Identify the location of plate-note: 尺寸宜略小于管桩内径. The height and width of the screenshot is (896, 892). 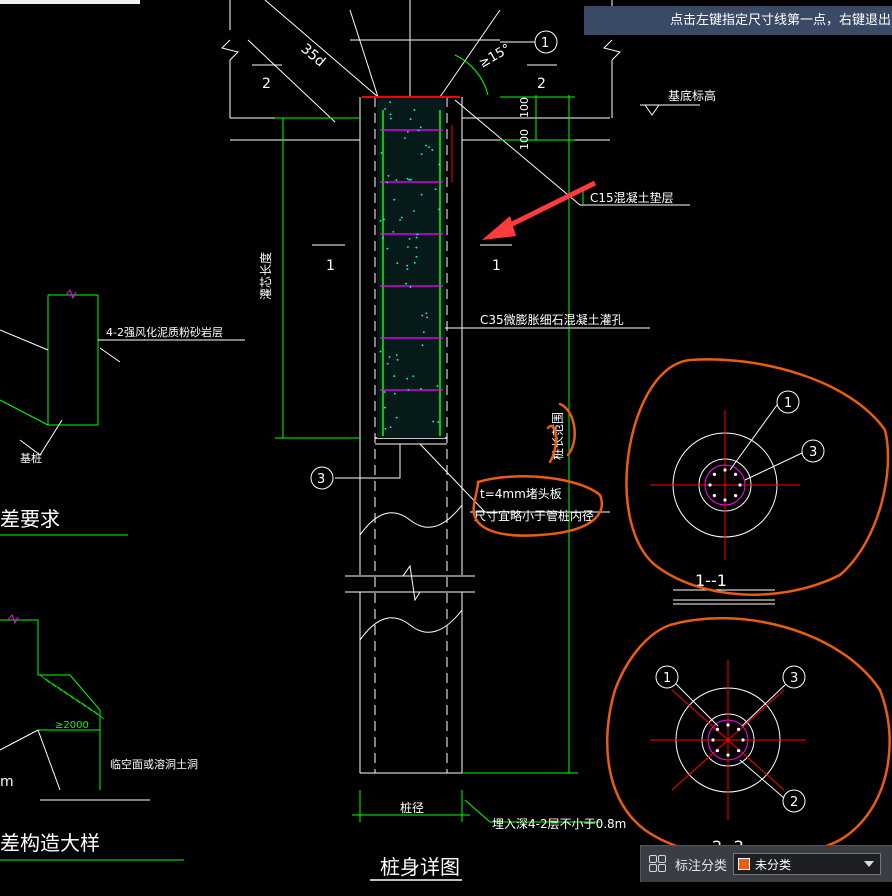
(534, 515).